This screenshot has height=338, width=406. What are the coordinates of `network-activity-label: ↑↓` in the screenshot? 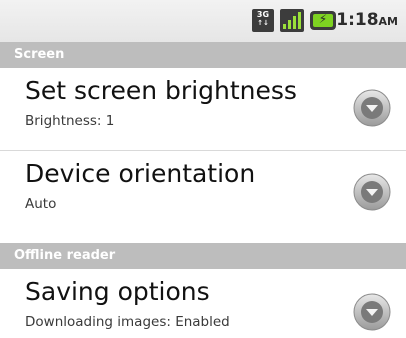 It's located at (263, 23).